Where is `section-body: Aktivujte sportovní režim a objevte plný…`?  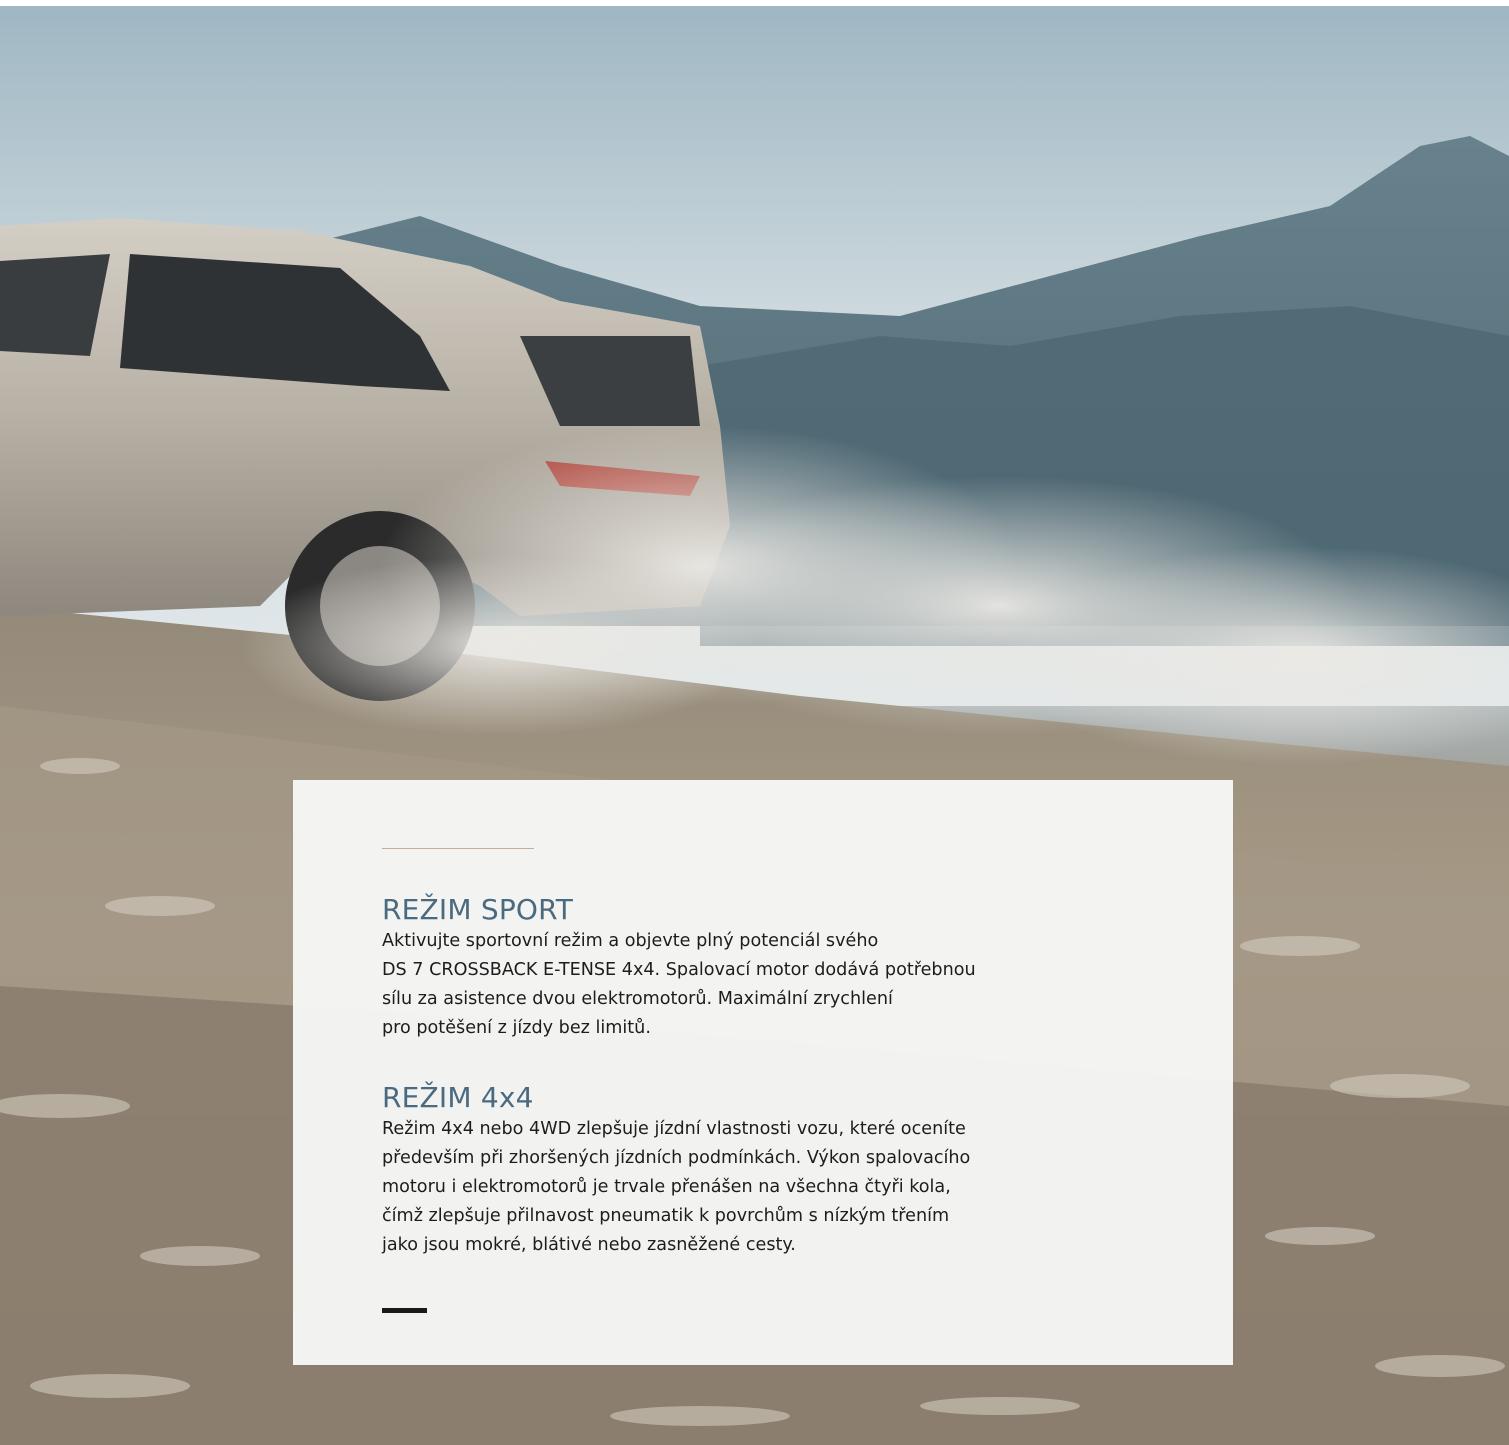
section-body: Aktivujte sportovní režim a objevte plný… is located at coordinates (679, 984).